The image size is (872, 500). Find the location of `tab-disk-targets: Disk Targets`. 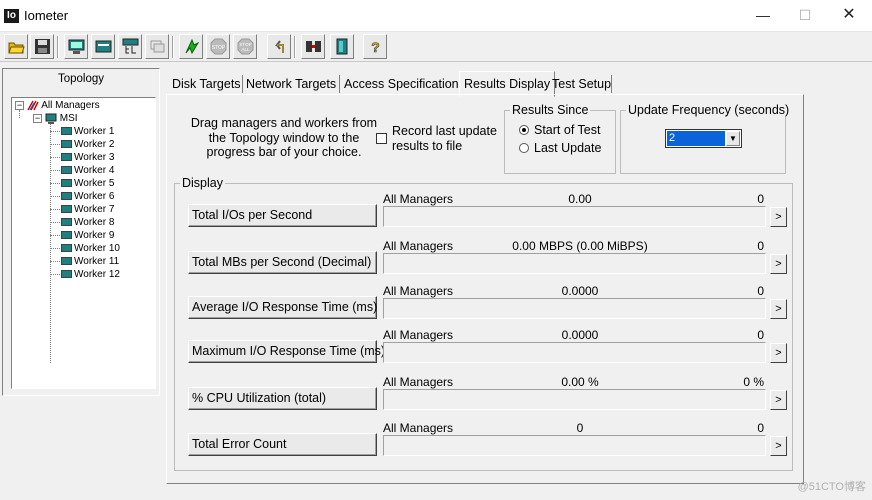

tab-disk-targets: Disk Targets is located at coordinates (206, 84).